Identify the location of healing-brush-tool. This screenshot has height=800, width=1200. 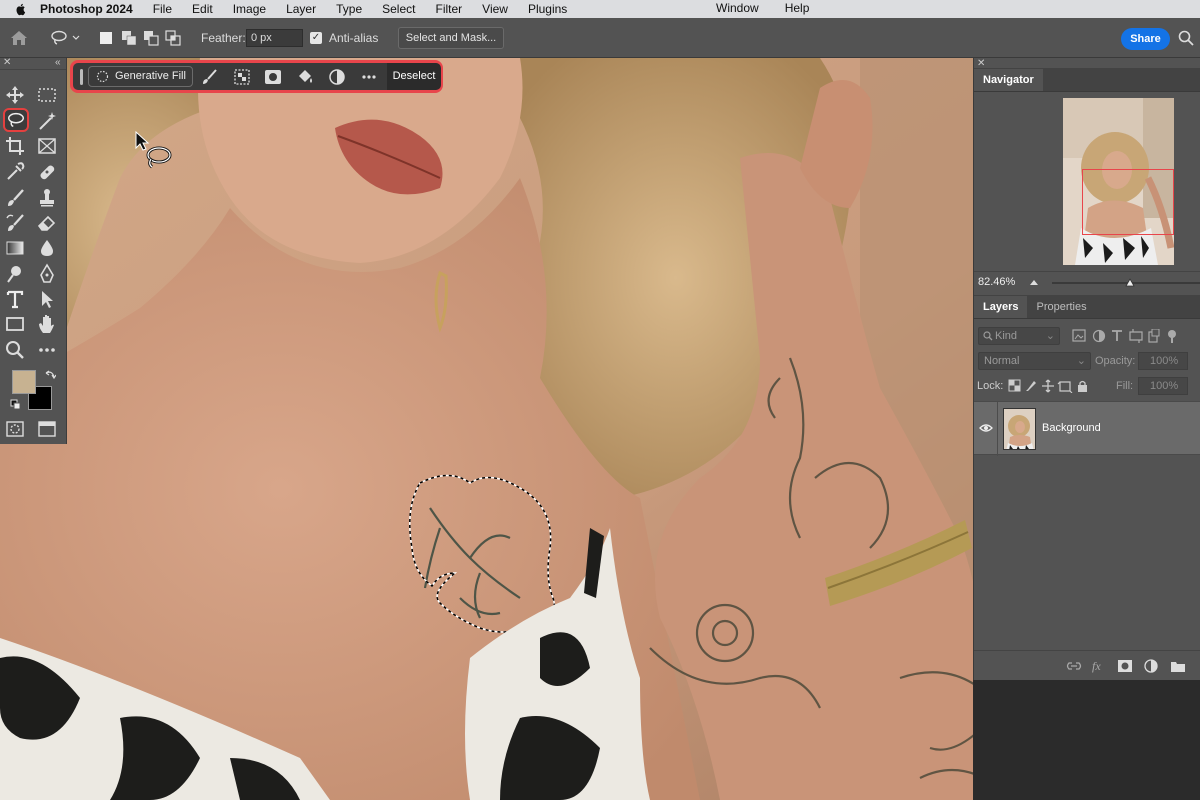
(47, 172).